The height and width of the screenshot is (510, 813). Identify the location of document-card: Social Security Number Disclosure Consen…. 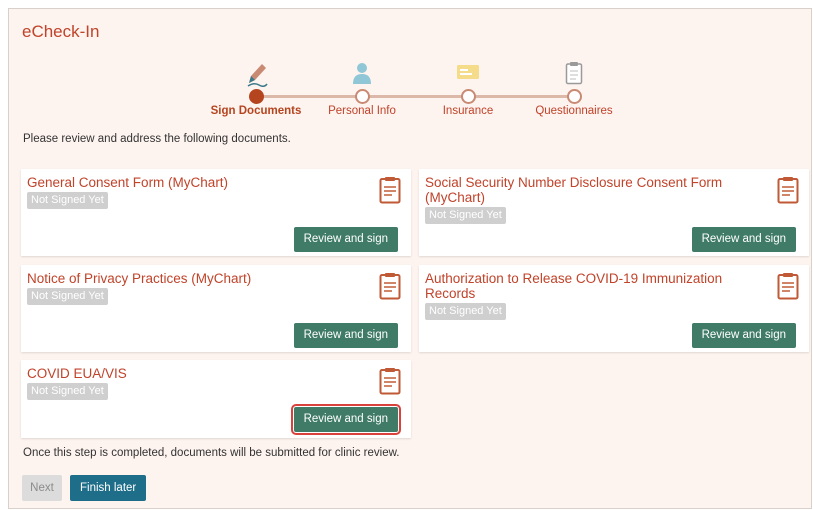
(614, 212).